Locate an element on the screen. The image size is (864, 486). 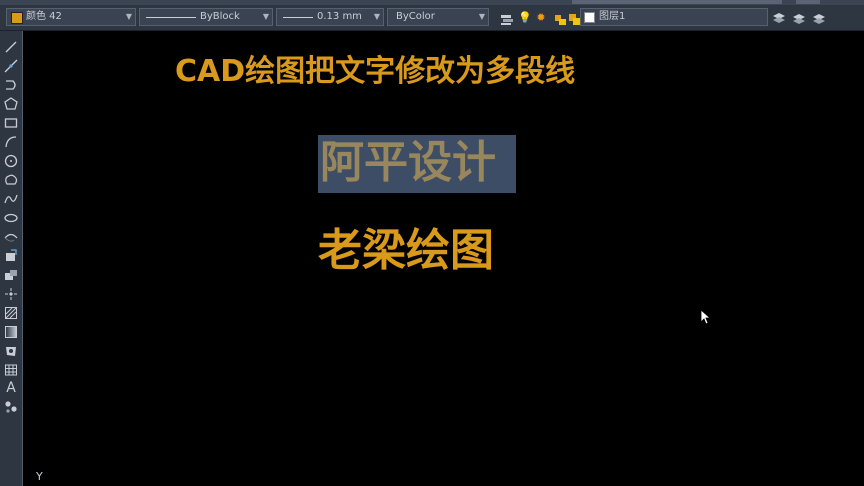
color-label: 颜色 42 is located at coordinates (44, 16).